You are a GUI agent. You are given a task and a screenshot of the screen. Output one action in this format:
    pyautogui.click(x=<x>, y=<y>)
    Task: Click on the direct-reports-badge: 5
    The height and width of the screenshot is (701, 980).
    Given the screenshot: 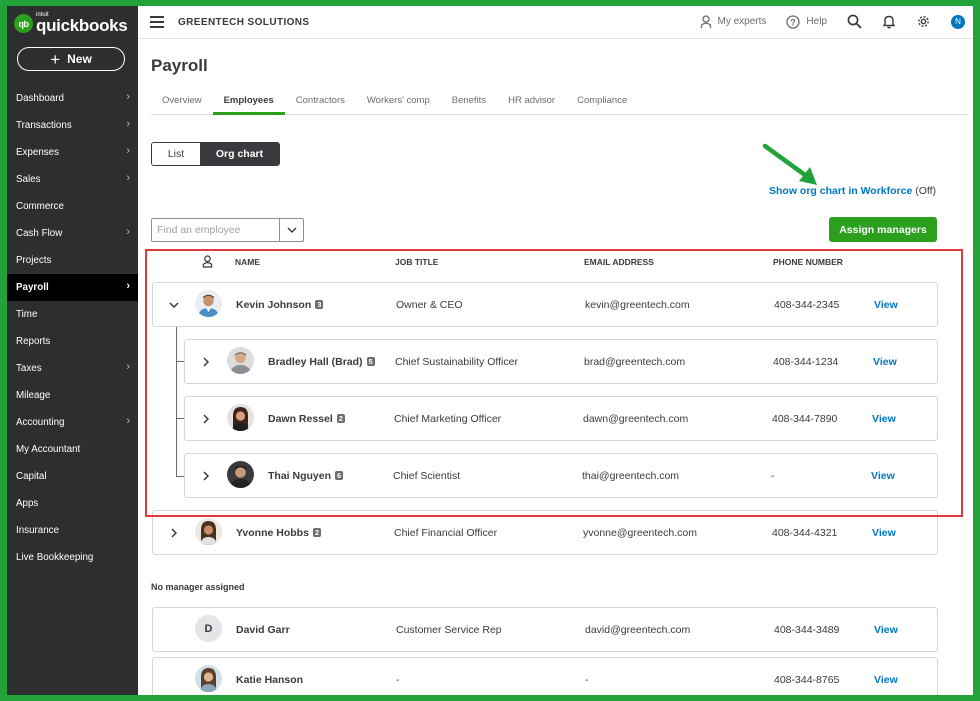 What is the action you would take?
    pyautogui.click(x=370, y=361)
    